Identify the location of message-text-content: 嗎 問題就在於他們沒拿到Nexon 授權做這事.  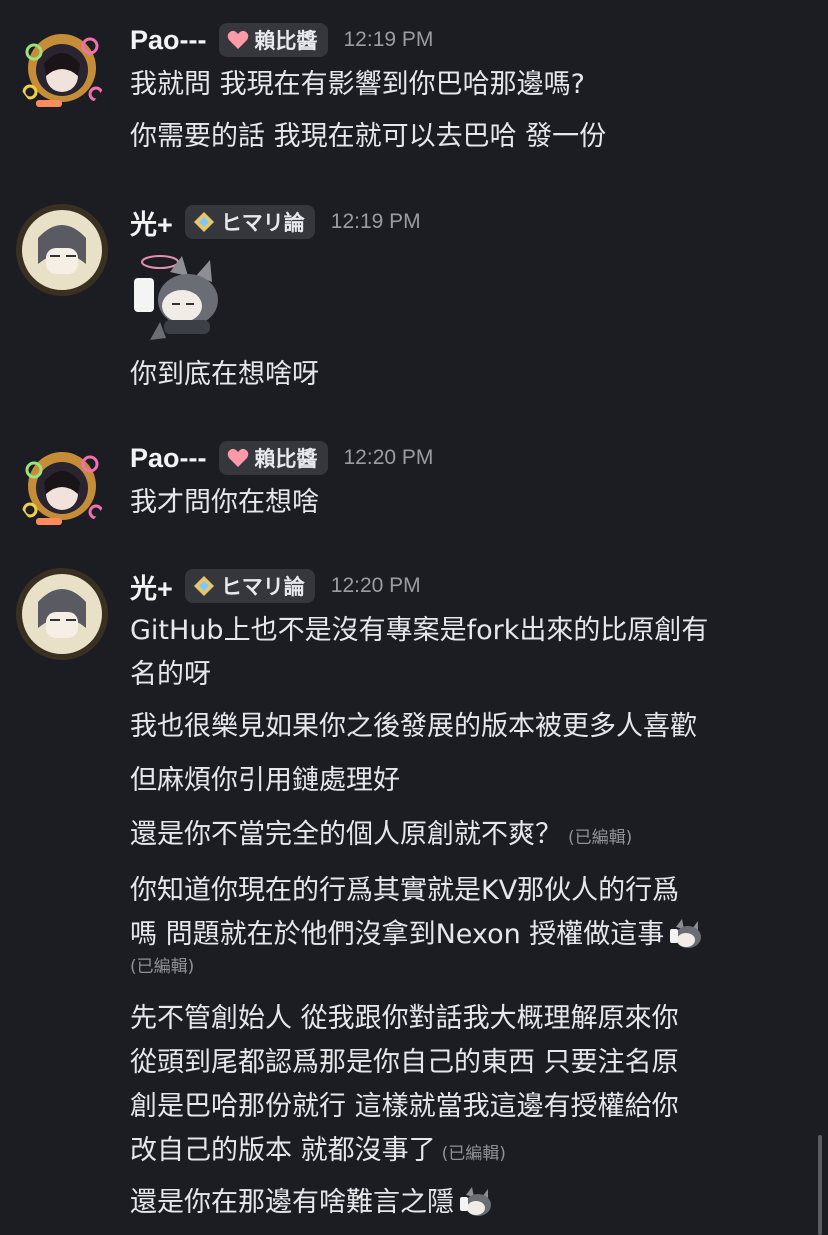
(397, 934).